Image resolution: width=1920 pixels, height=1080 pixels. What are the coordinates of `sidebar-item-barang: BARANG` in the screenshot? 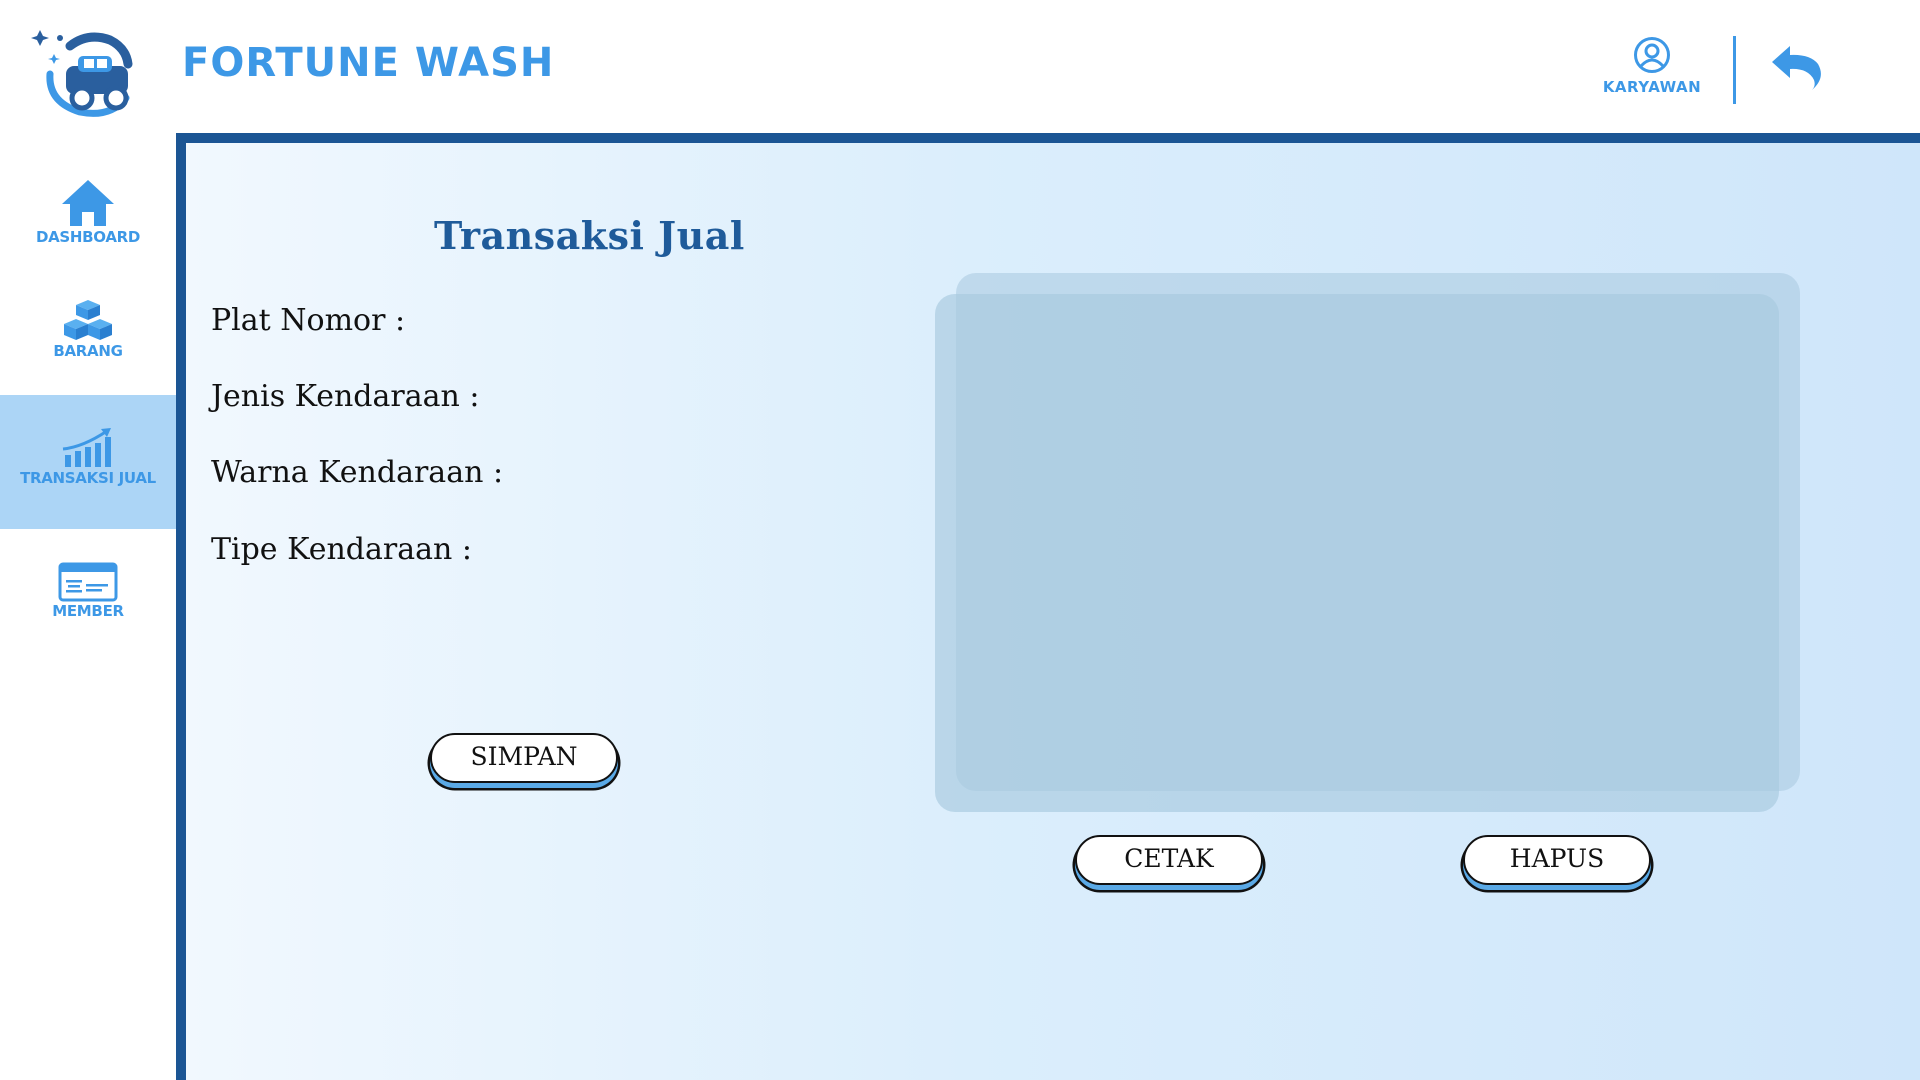 It's located at (88, 348).